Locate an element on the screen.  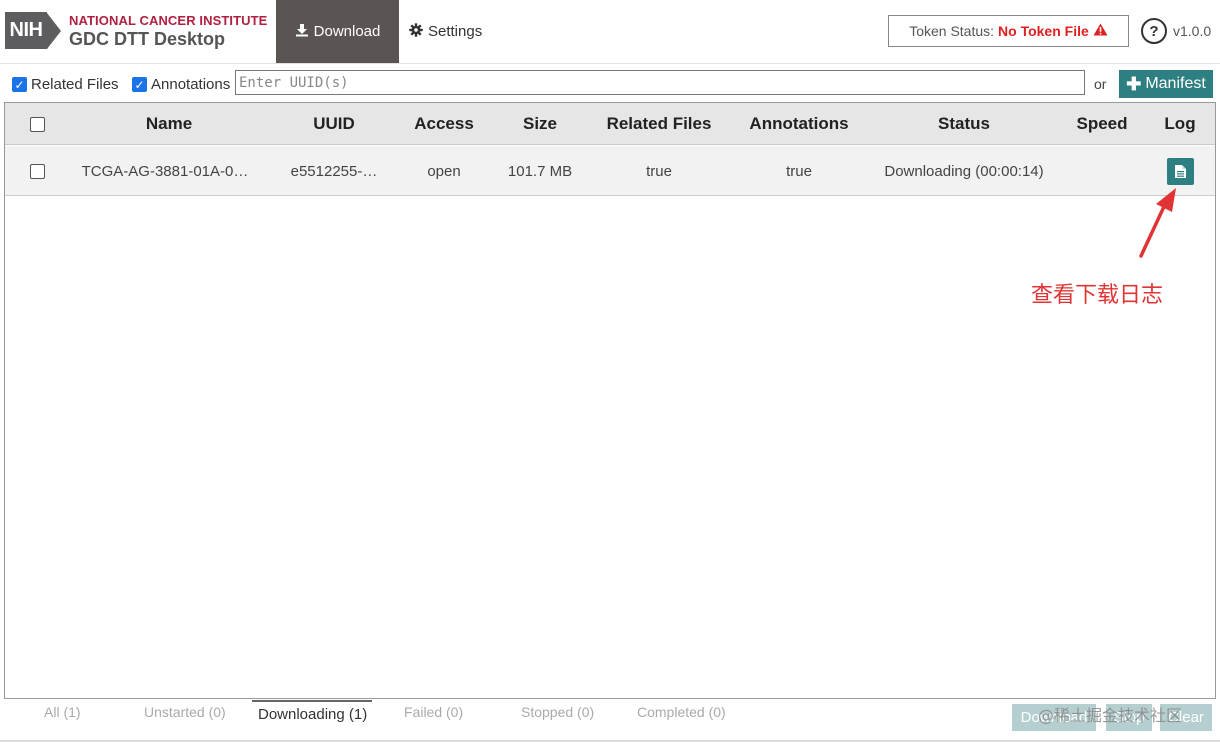
download-icon is located at coordinates (302, 32).